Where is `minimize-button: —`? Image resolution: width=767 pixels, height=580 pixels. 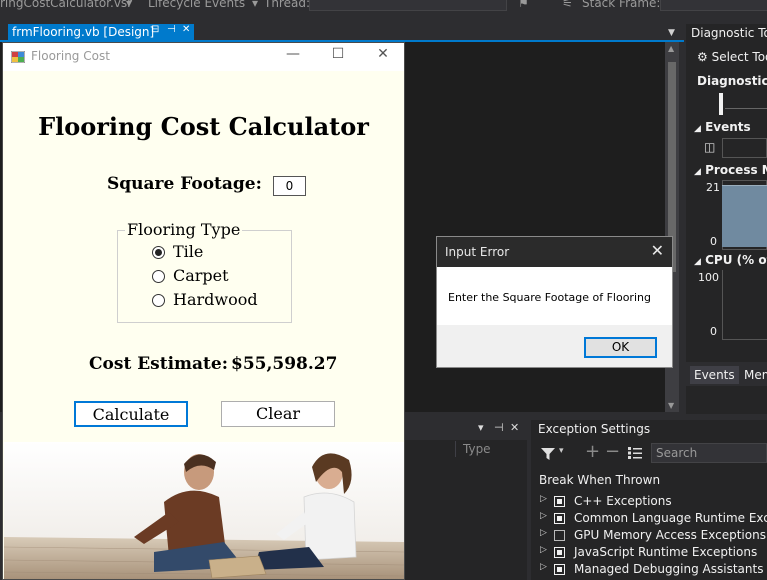
minimize-button: — is located at coordinates (293, 54).